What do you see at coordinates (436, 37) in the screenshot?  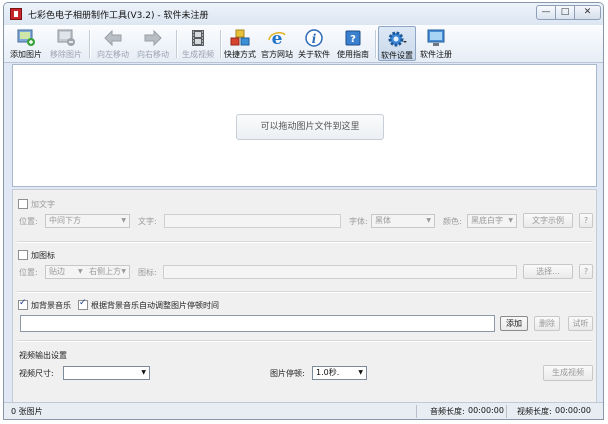 I see `monitor-icon` at bounding box center [436, 37].